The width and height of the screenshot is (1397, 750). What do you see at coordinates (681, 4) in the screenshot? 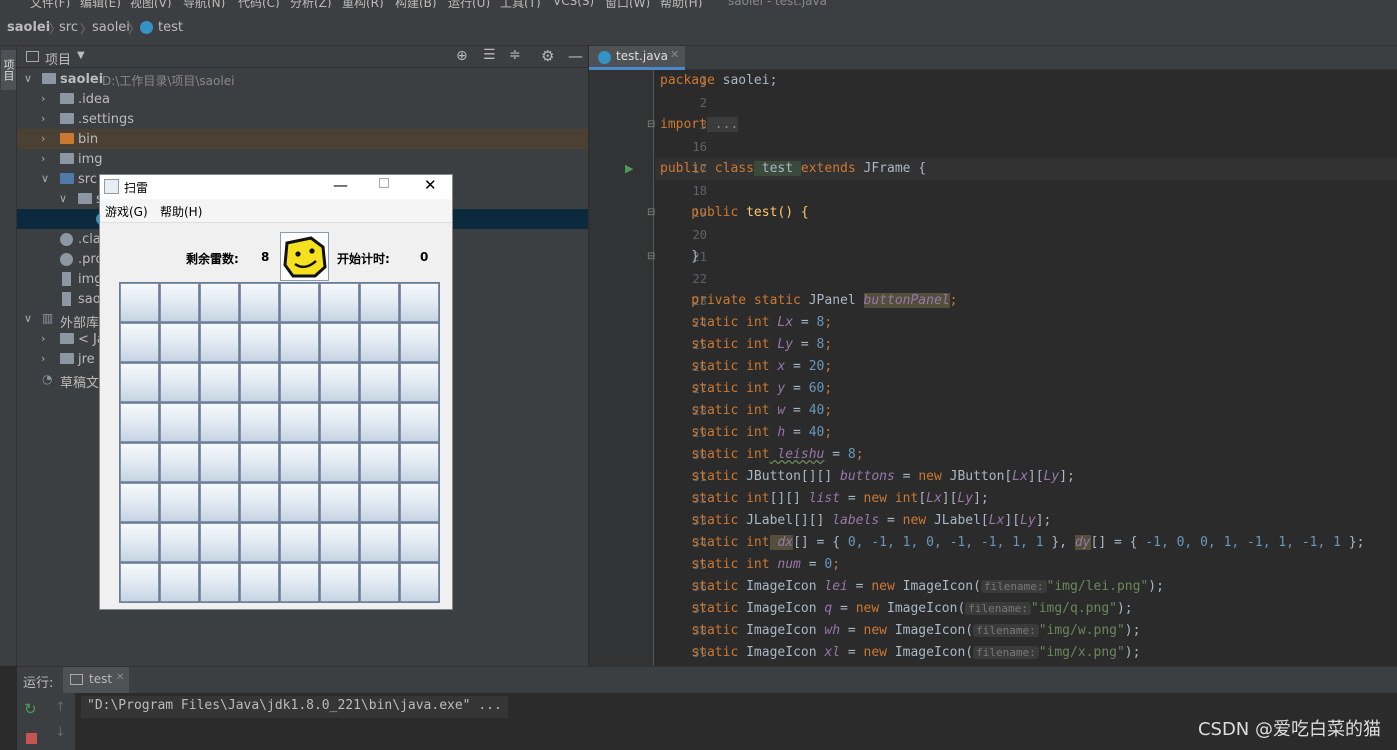
I see `menu-help: 帮助(H)` at bounding box center [681, 4].